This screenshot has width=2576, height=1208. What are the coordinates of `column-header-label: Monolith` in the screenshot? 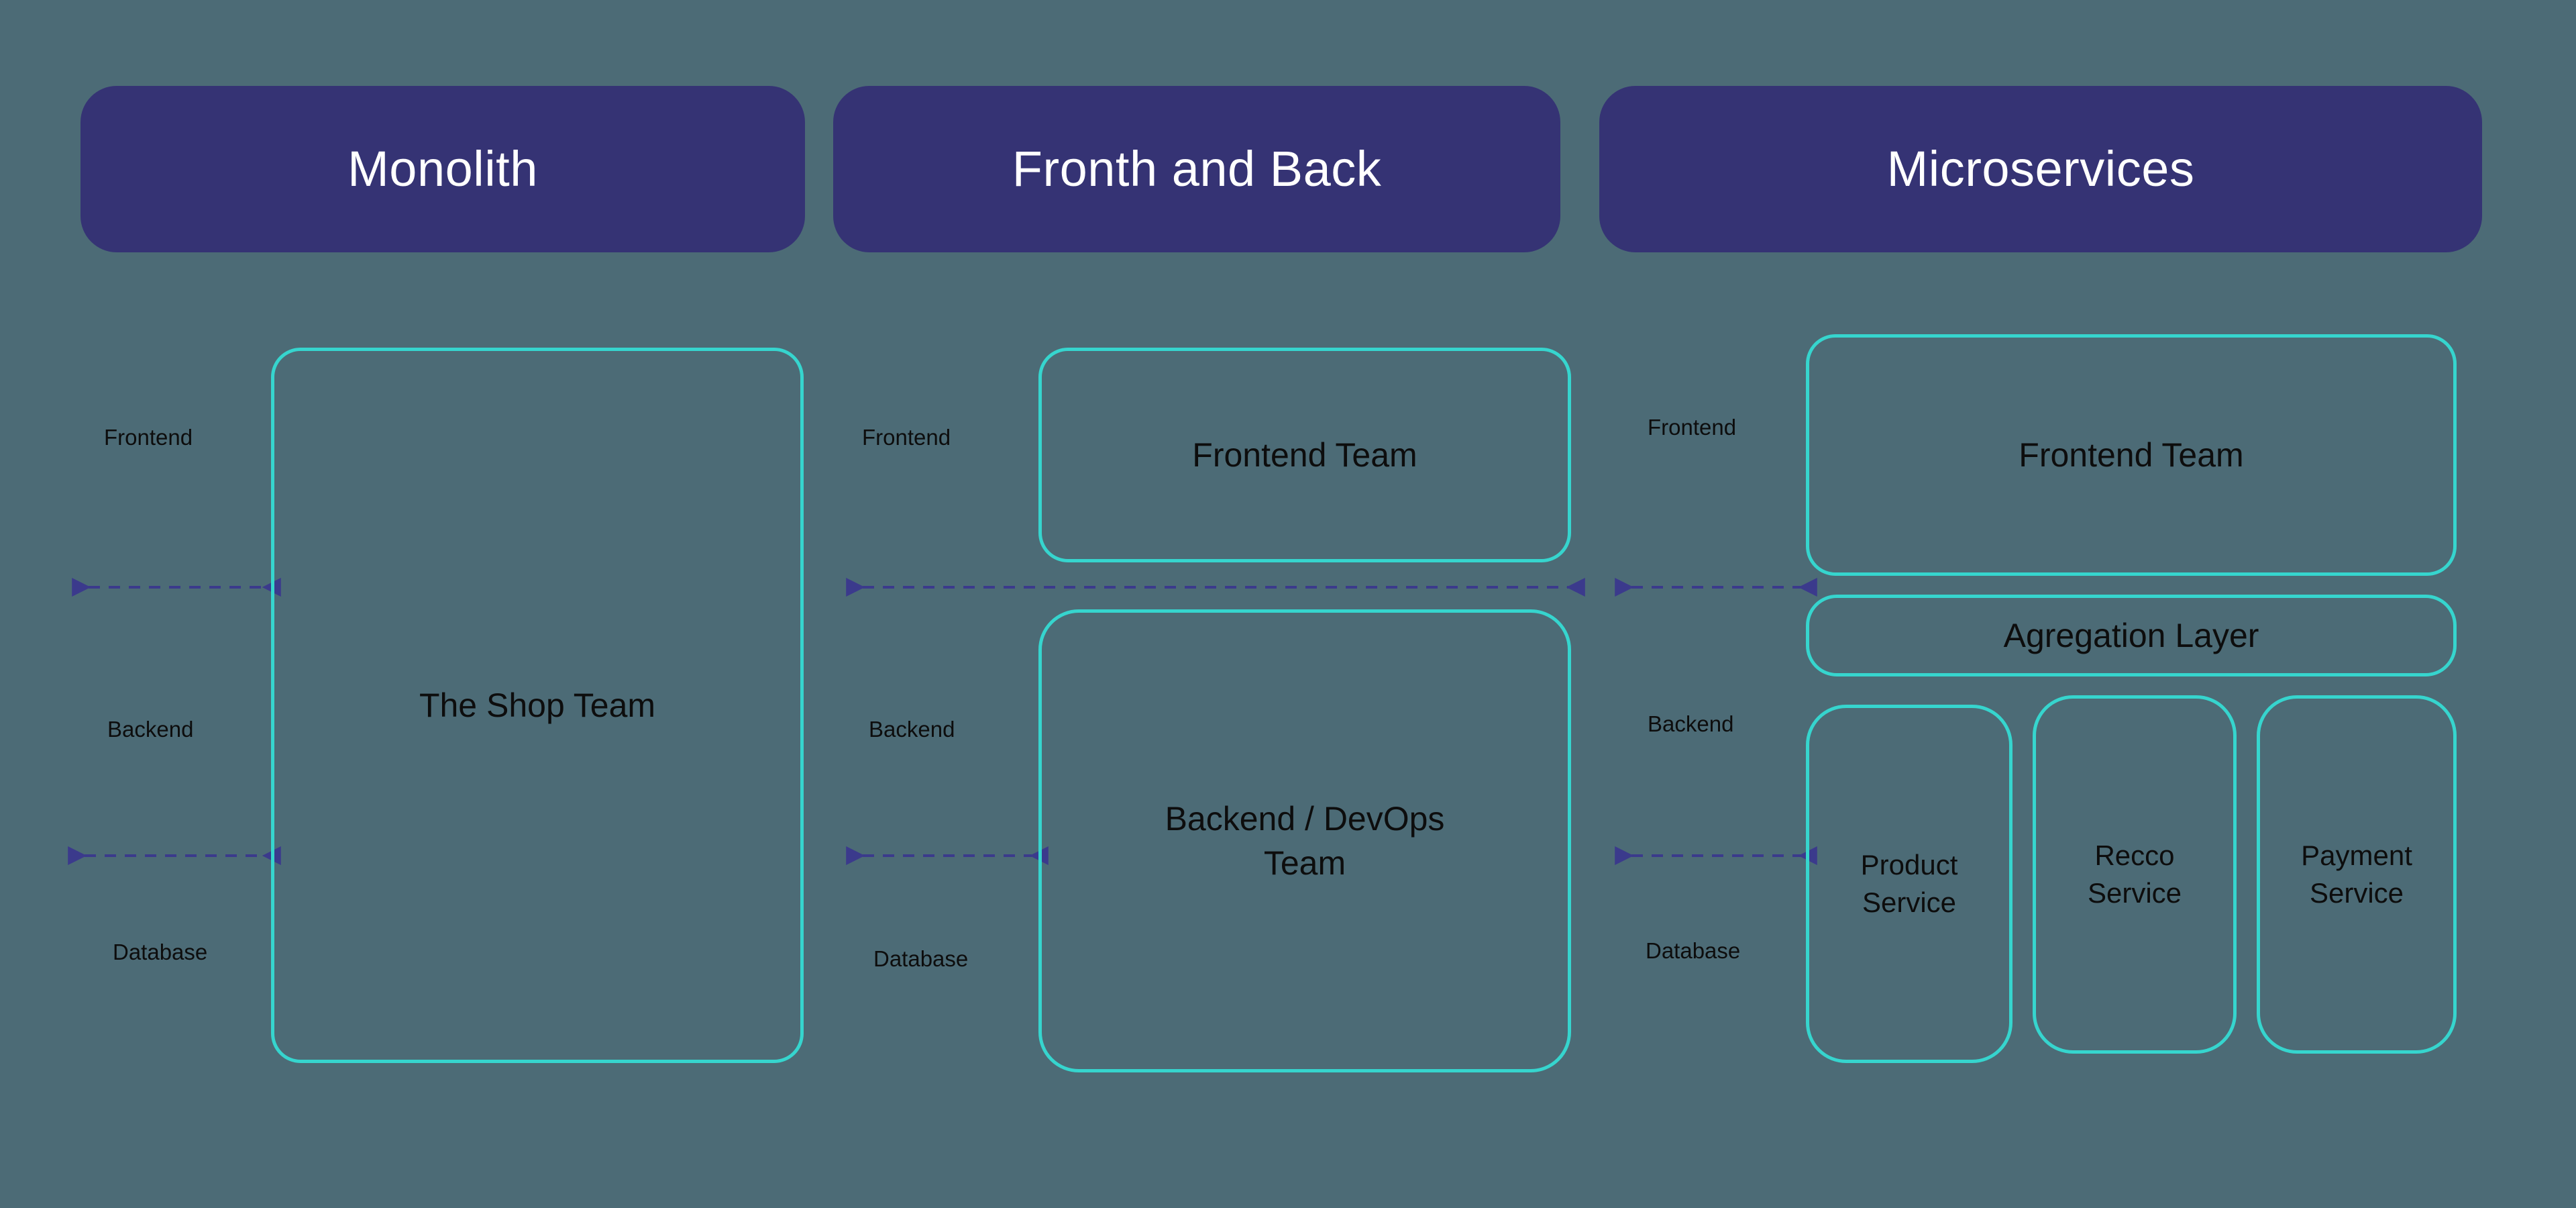 It's located at (442, 169).